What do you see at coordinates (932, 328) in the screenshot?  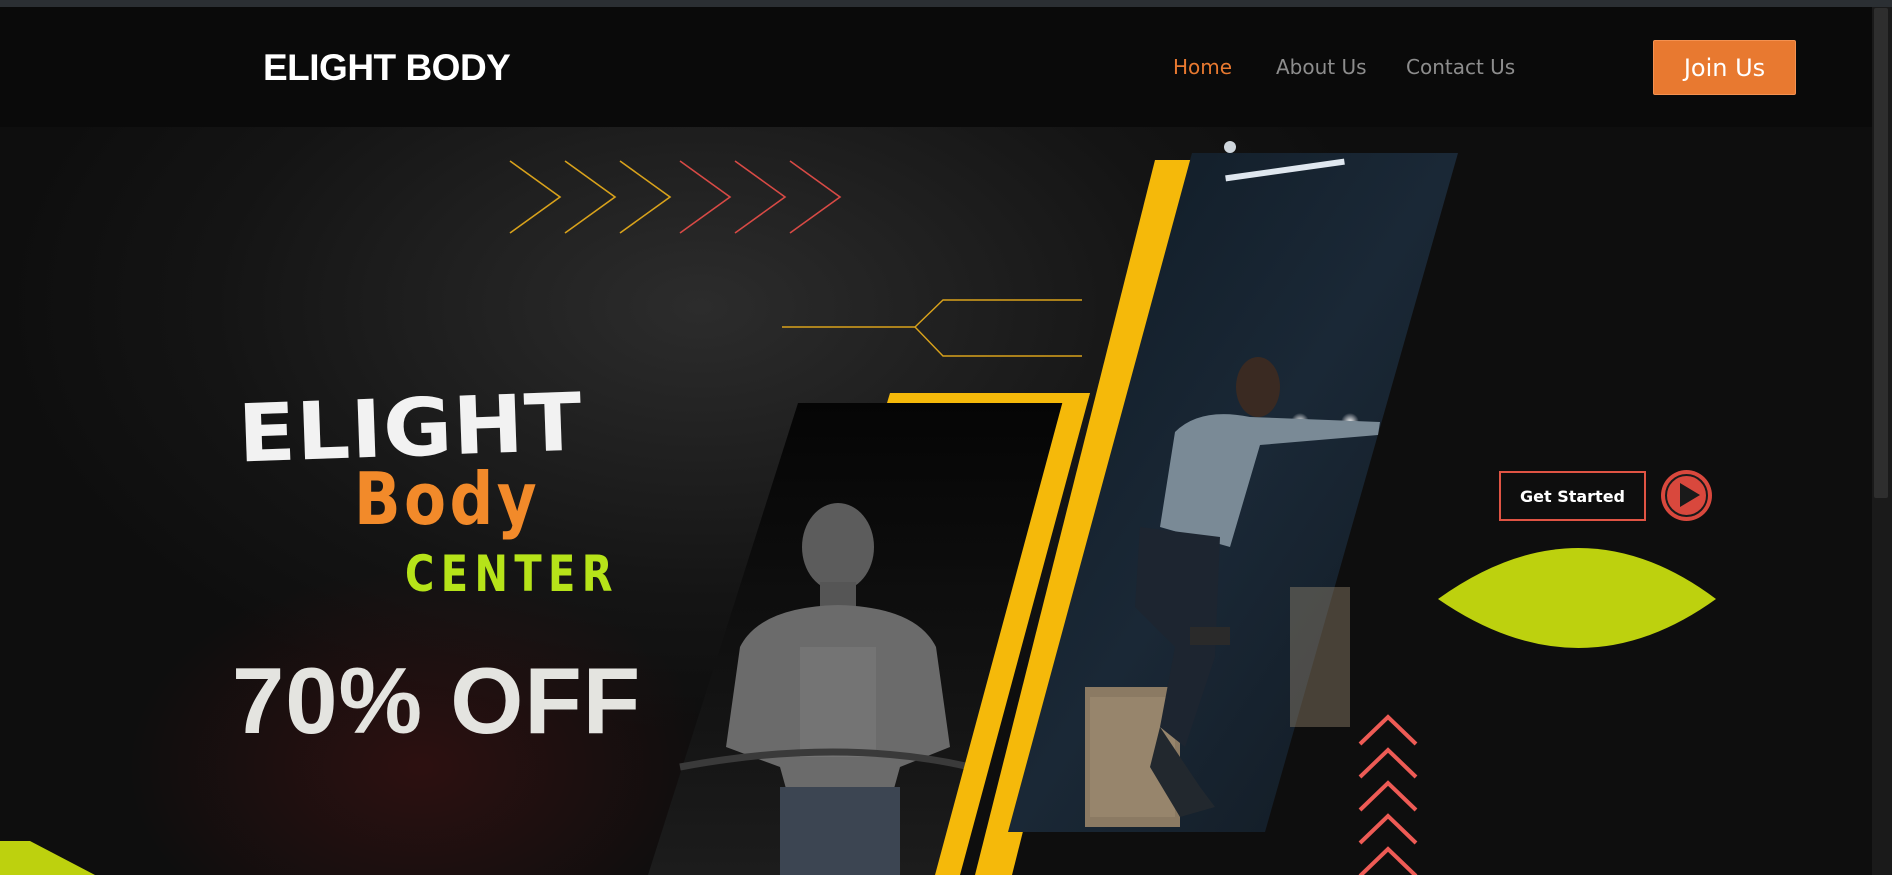 I see `line-decoration` at bounding box center [932, 328].